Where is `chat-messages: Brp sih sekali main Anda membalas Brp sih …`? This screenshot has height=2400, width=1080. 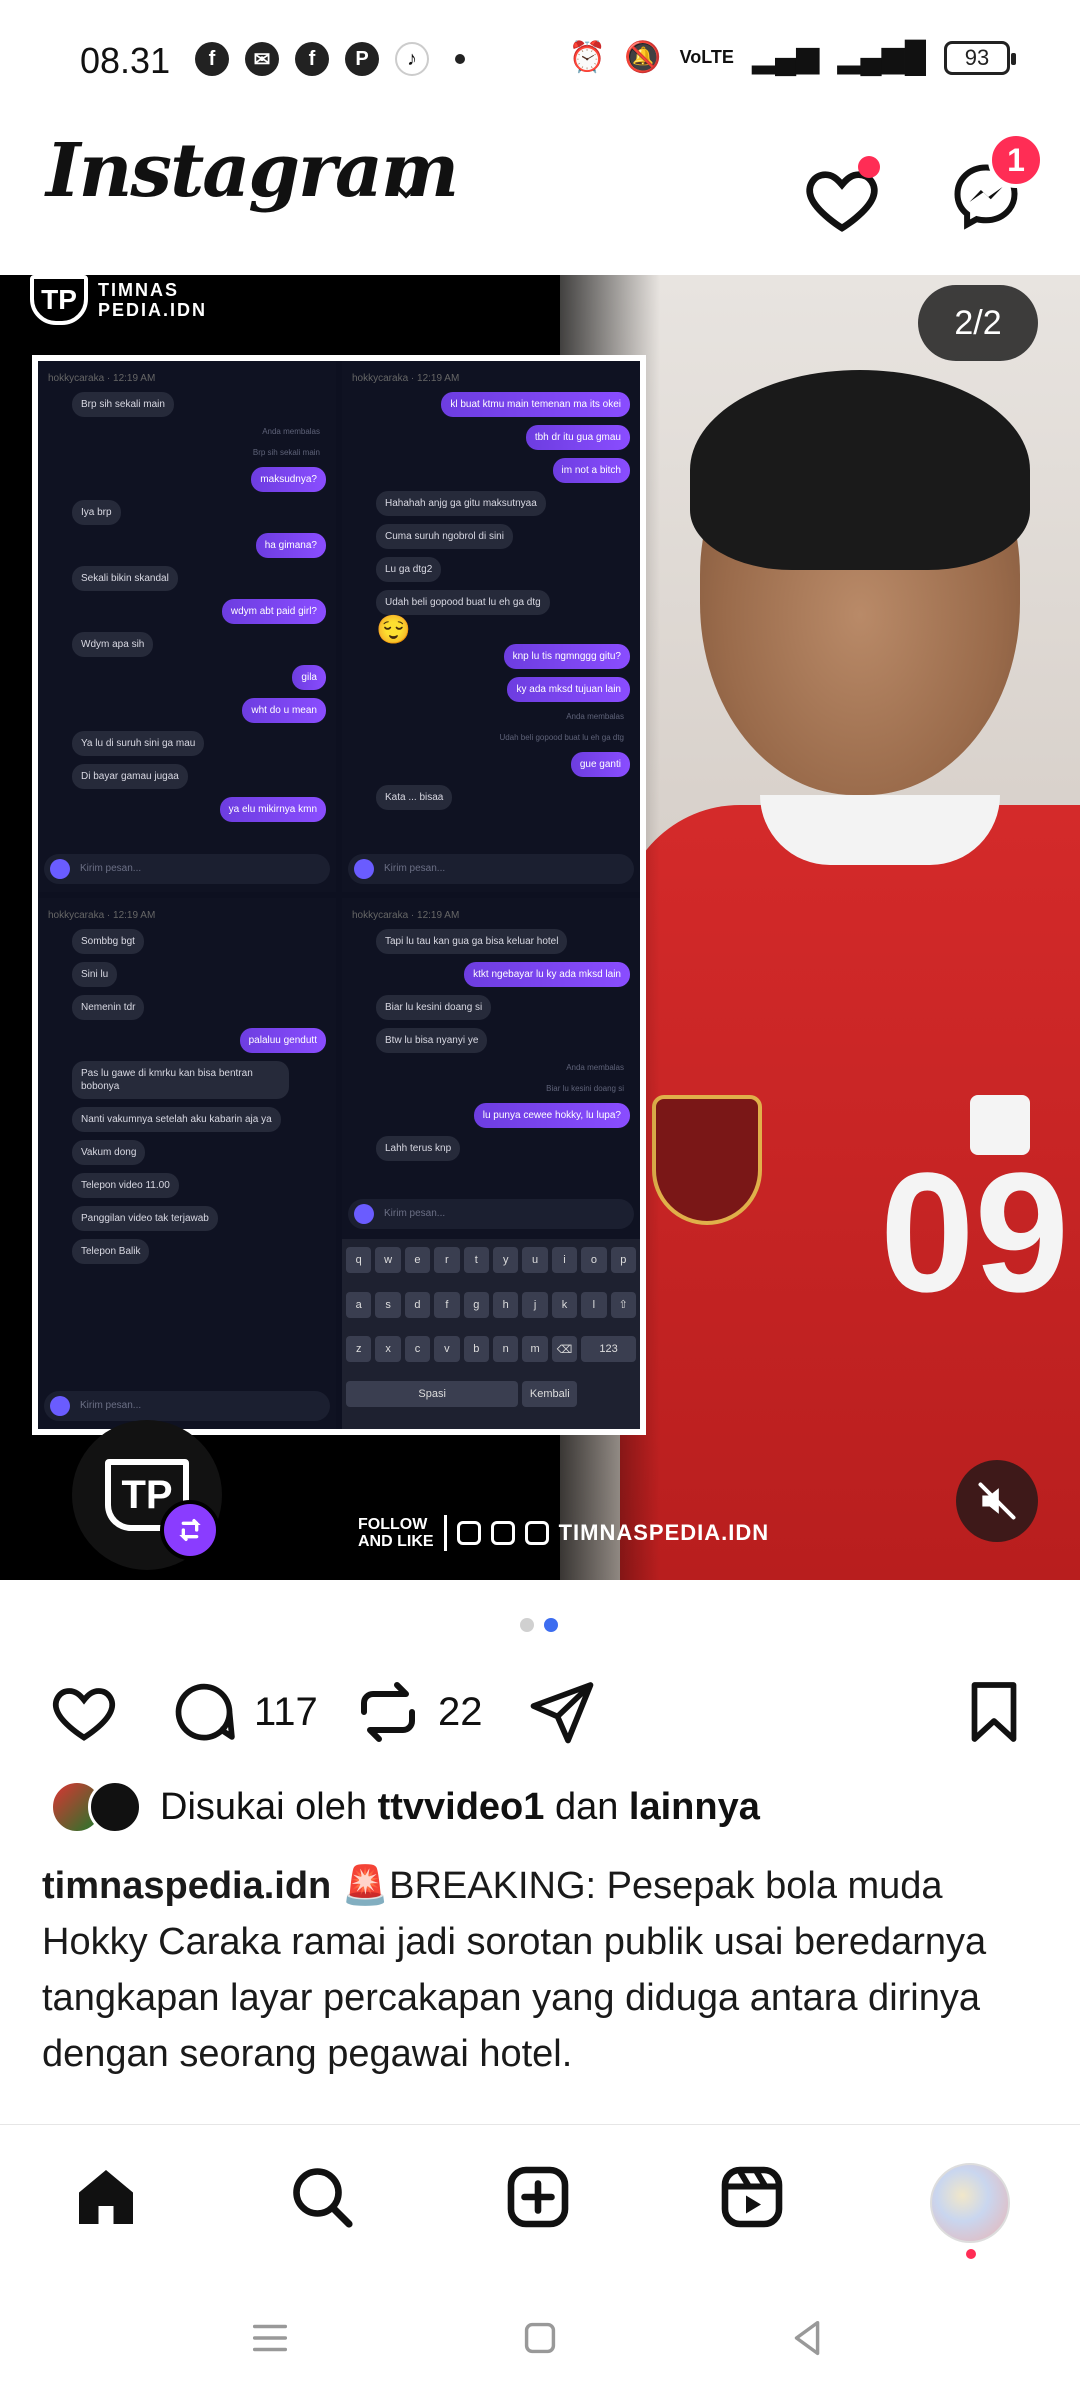
chat-messages: Brp sih sekali main Anda membalas Brp sih … is located at coordinates (187, 607).